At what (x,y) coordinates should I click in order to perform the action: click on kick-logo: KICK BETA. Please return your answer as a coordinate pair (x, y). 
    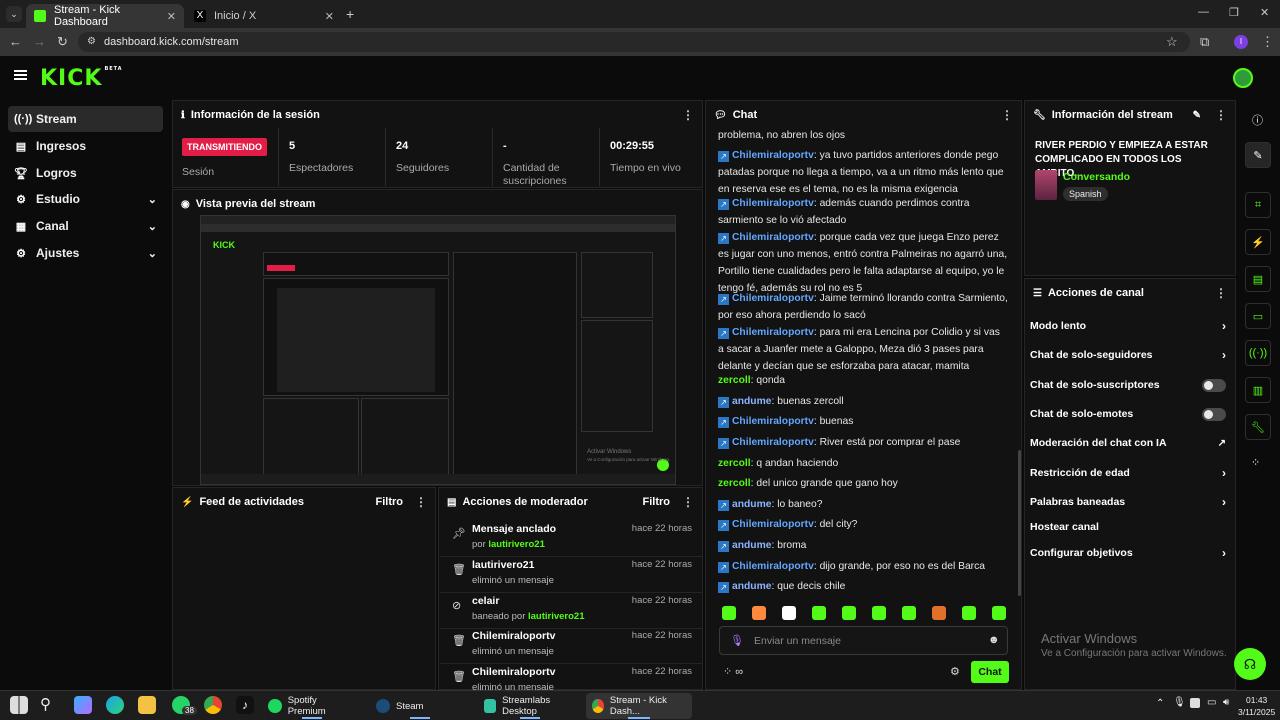
    Looking at the image, I should click on (81, 78).